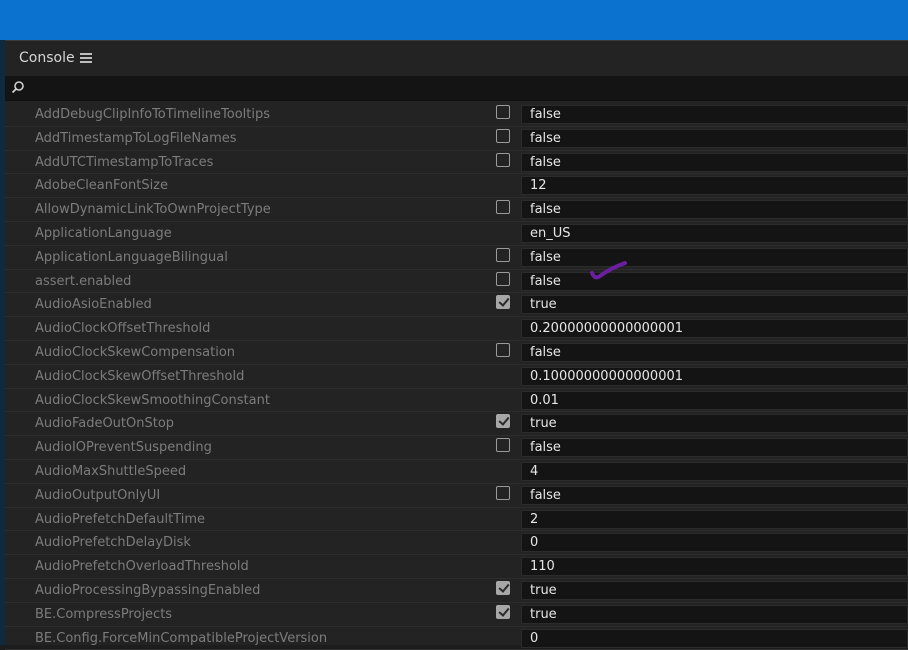  I want to click on property-name: AllowDynamicLinkToOwnProjectType, so click(153, 210).